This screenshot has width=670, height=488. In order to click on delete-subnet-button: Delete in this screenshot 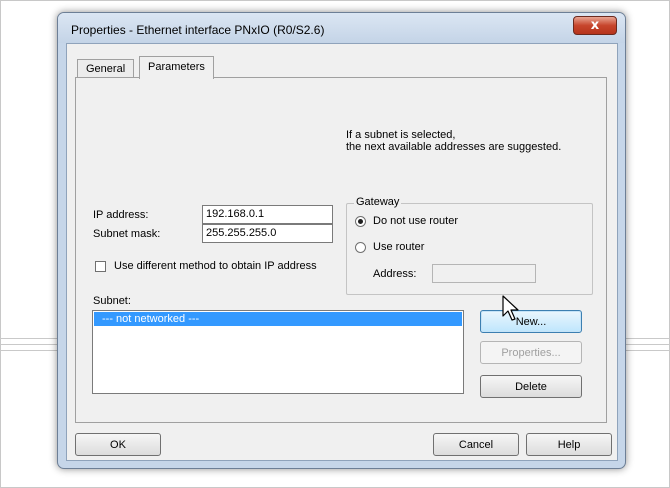, I will do `click(531, 386)`.